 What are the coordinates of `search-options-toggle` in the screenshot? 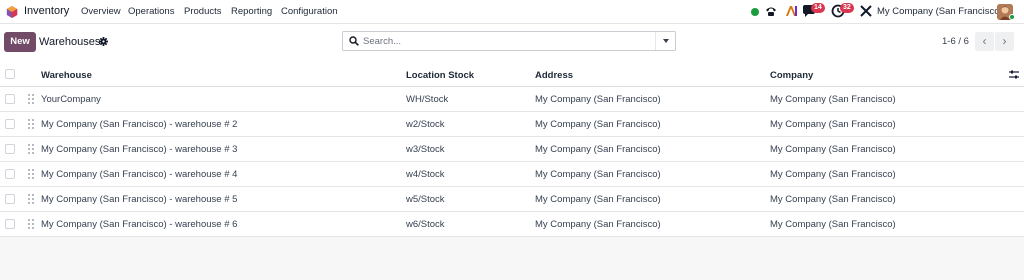 It's located at (665, 41).